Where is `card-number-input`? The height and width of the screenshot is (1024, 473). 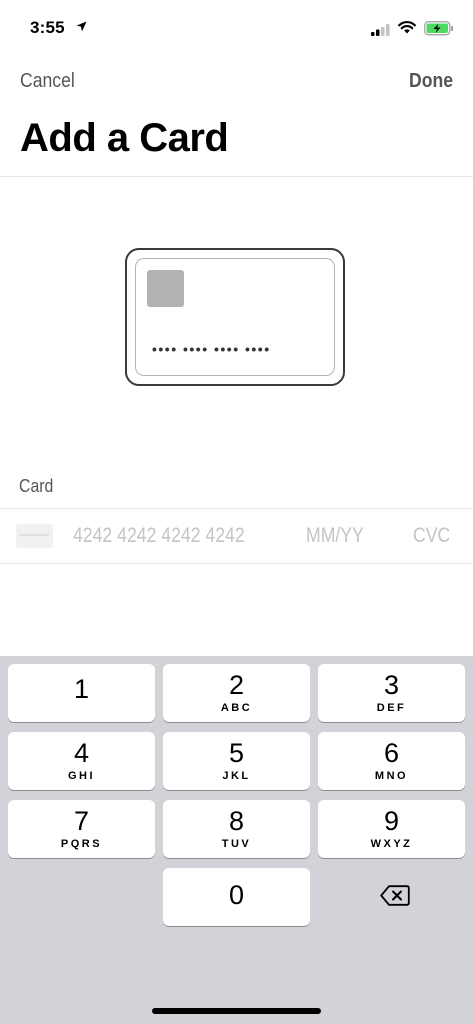 card-number-input is located at coordinates (170, 536).